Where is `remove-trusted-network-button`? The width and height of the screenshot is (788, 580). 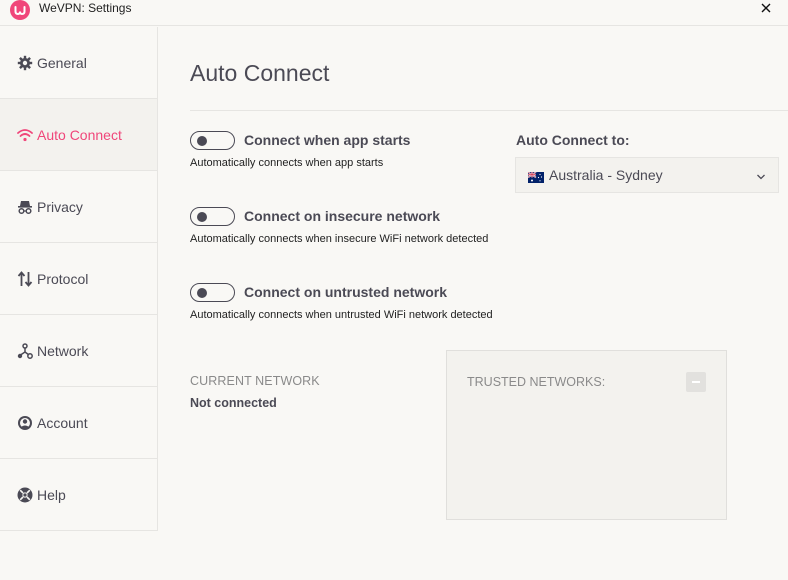
remove-trusted-network-button is located at coordinates (696, 382).